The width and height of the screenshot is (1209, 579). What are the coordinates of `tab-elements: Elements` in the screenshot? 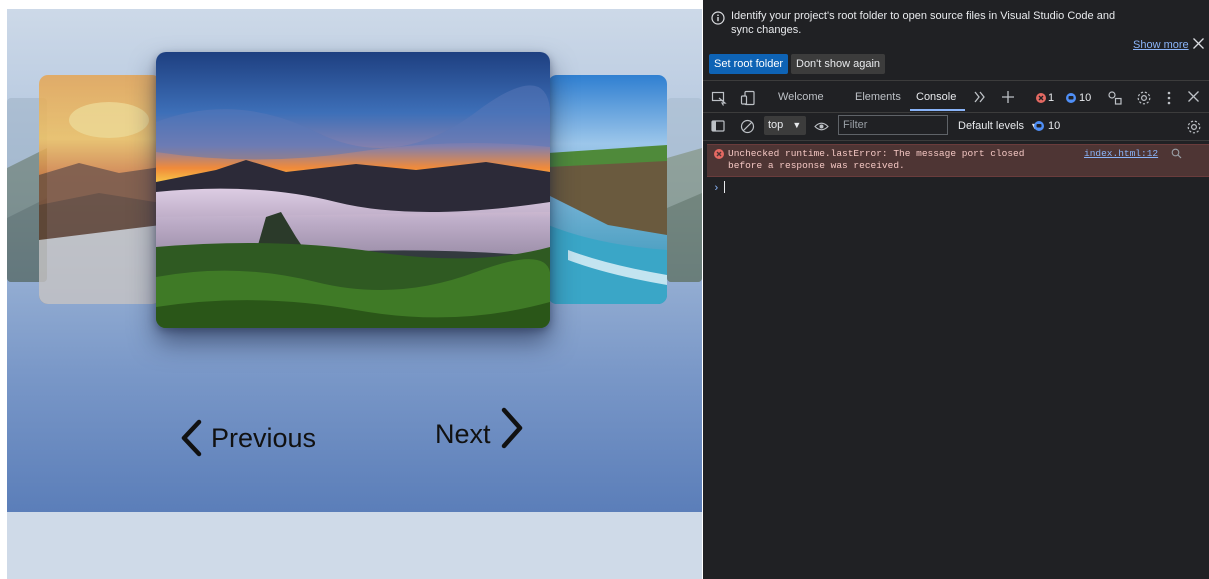 It's located at (878, 97).